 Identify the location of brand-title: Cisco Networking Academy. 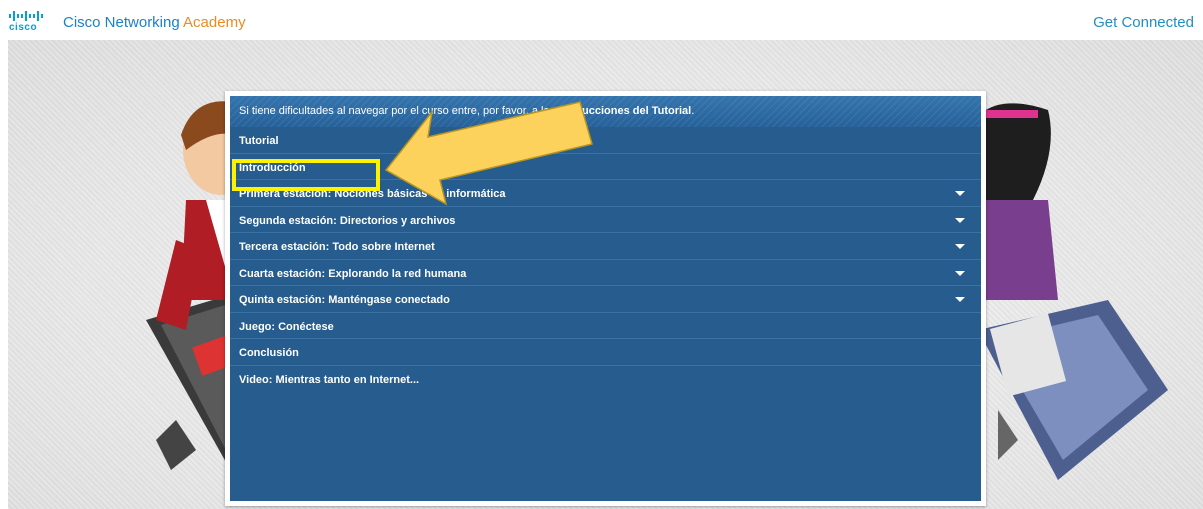
(154, 22).